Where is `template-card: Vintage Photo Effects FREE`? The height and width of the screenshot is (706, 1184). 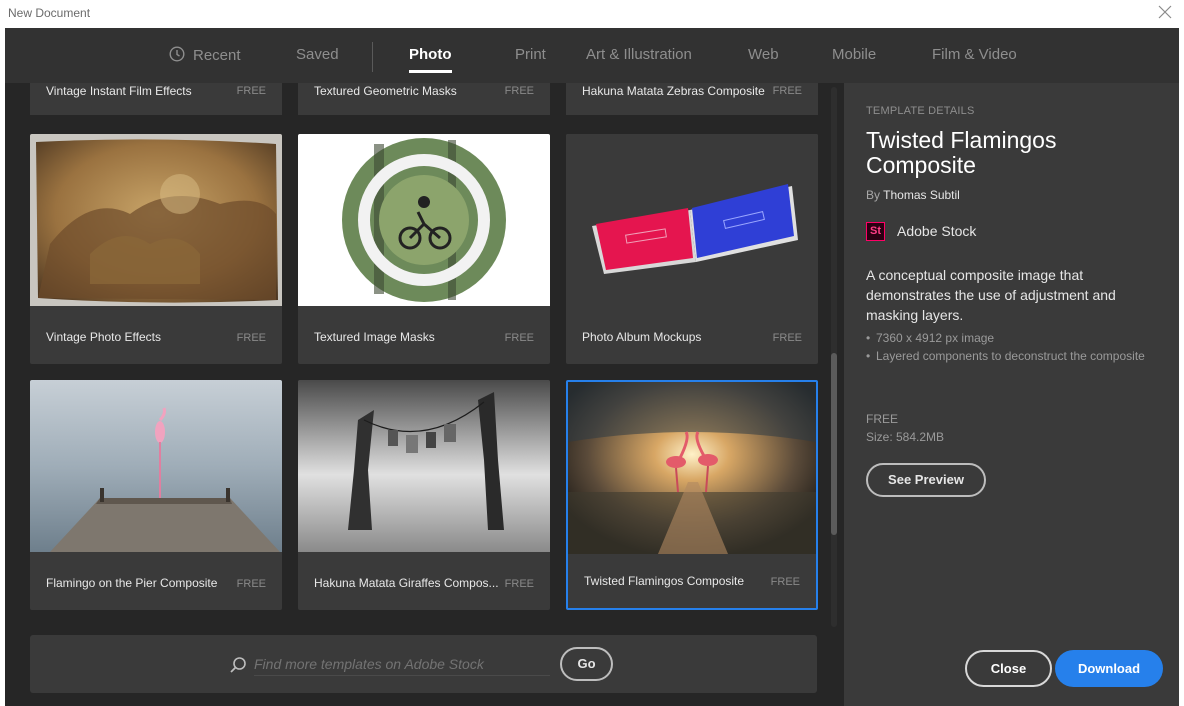
template-card: Vintage Photo Effects FREE is located at coordinates (156, 249).